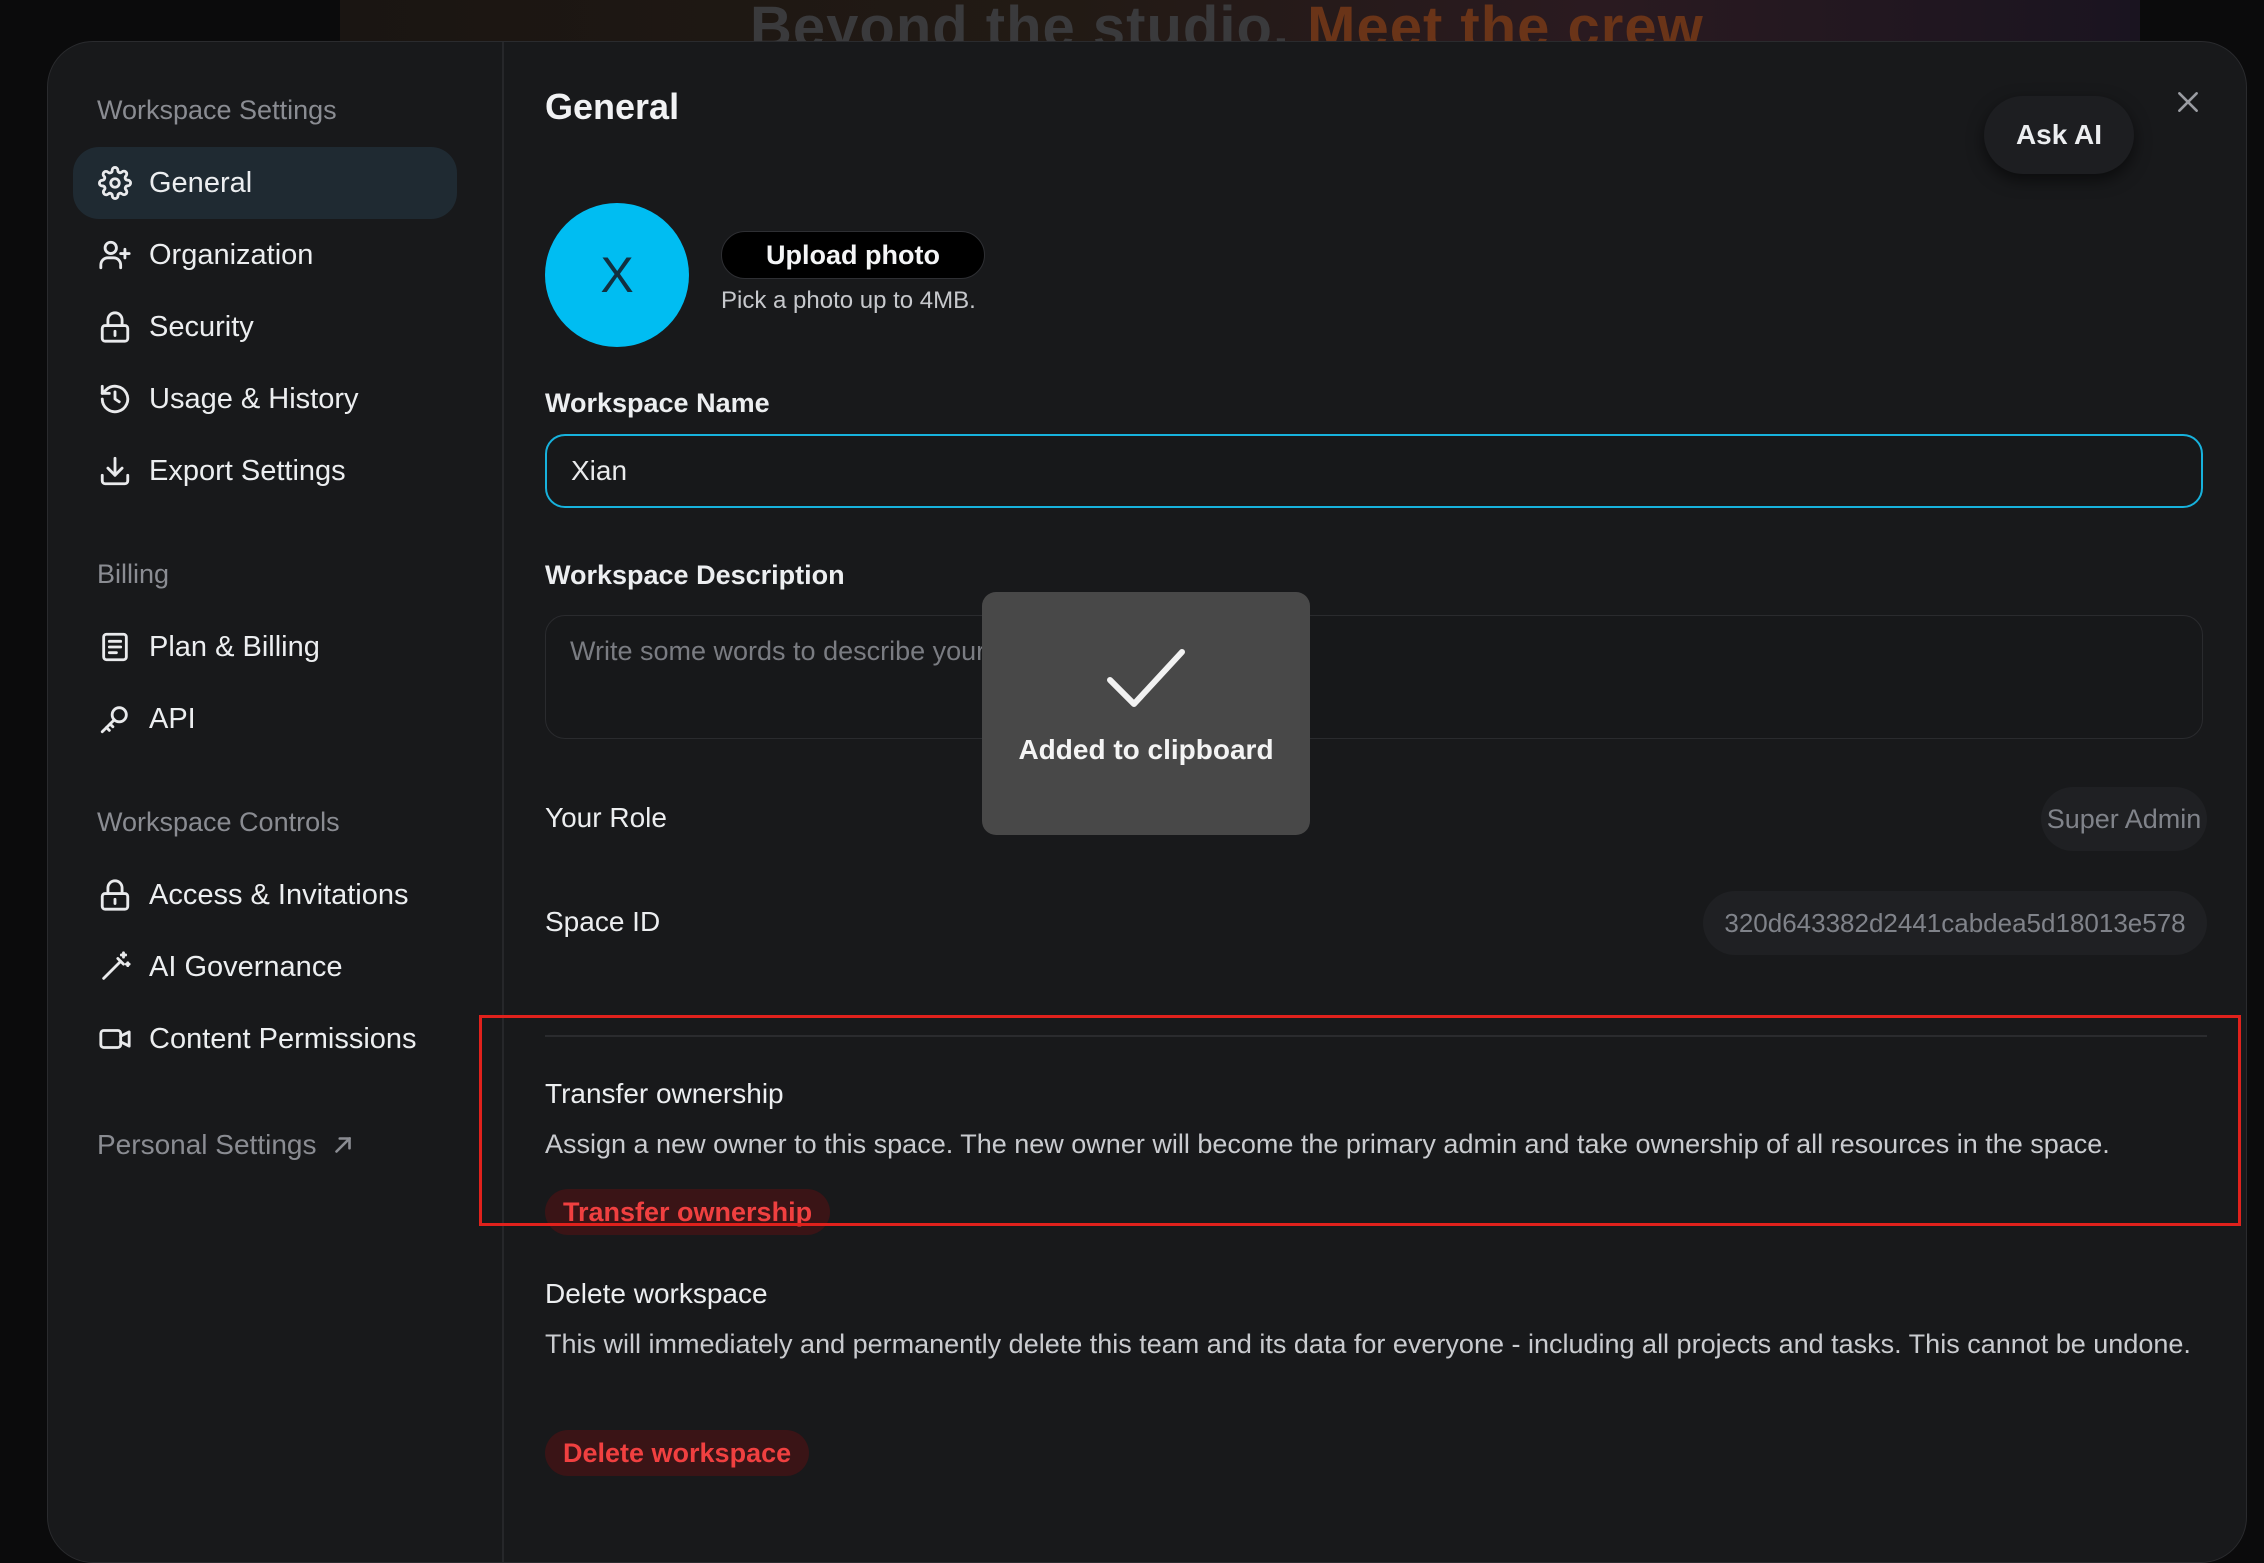 This screenshot has width=2264, height=1563. Describe the element at coordinates (617, 275) in the screenshot. I see `workspace-avatar: X` at that location.